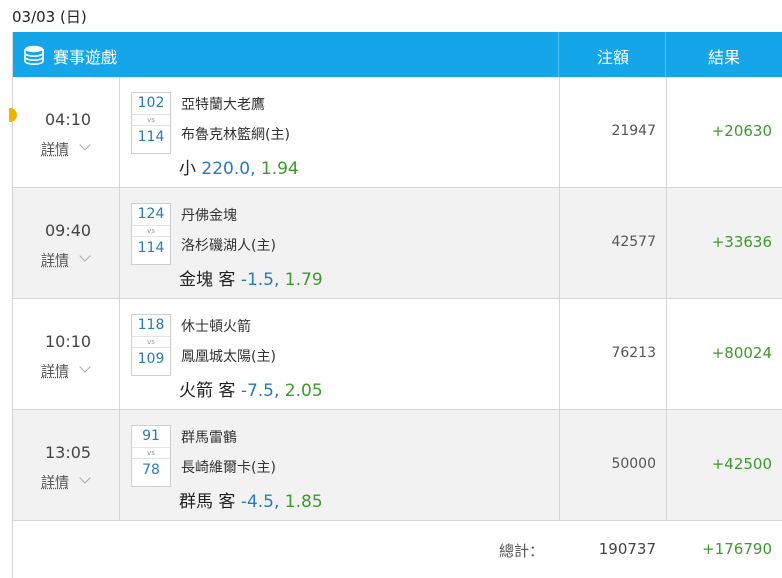 This screenshot has height=578, width=782. I want to click on pick-line: 220.0,, so click(228, 169).